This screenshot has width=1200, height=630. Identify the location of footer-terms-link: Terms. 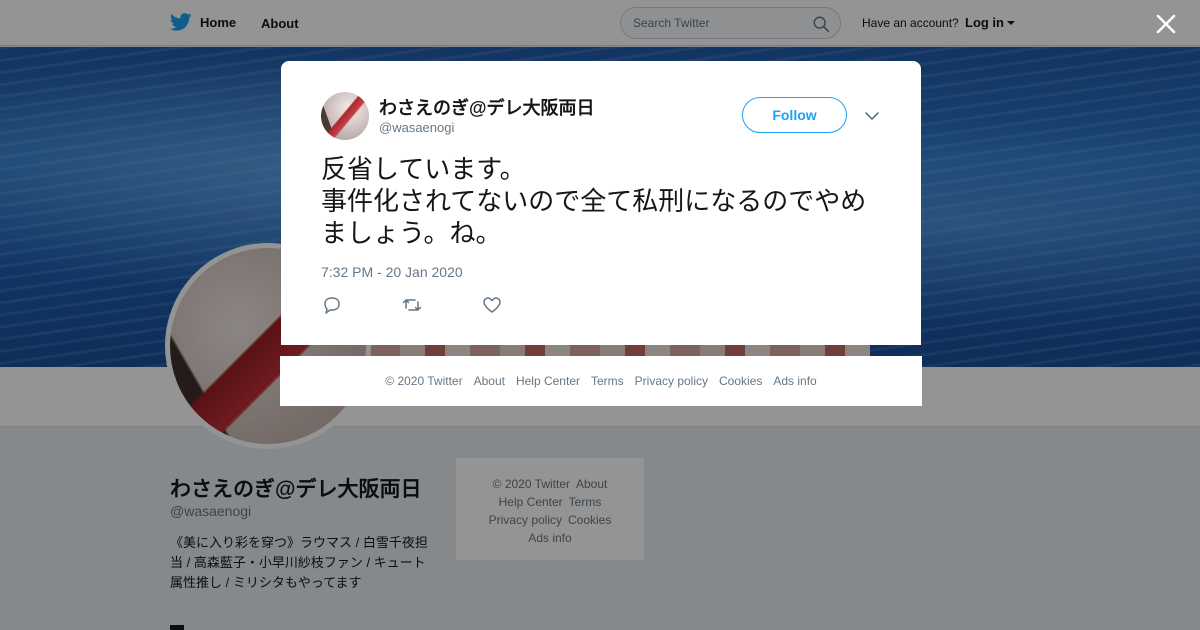
(607, 381).